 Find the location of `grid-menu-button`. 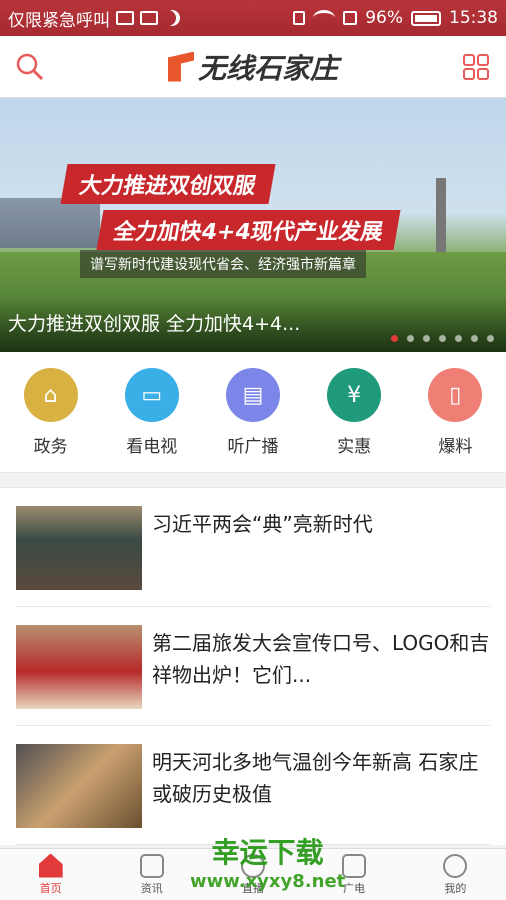

grid-menu-button is located at coordinates (476, 67).